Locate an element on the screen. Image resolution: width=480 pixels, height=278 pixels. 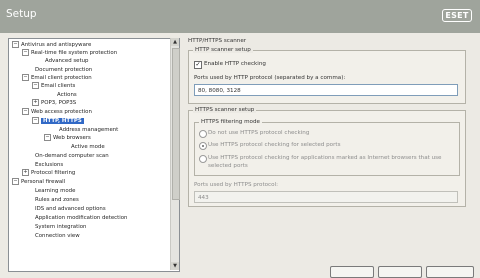
tree-item-antivirus: − Antivirus and antispyware is located at coordinates (51, 45).